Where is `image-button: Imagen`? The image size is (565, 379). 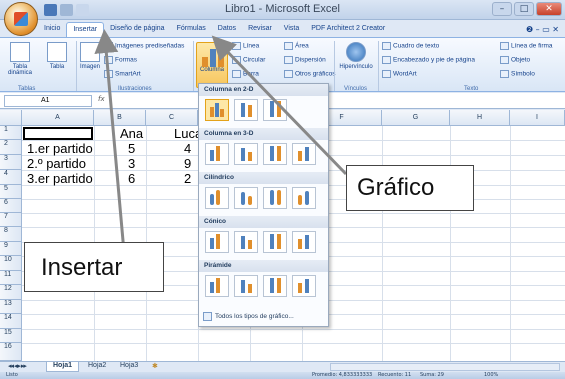
image-button: Imagen is located at coordinates (90, 56).